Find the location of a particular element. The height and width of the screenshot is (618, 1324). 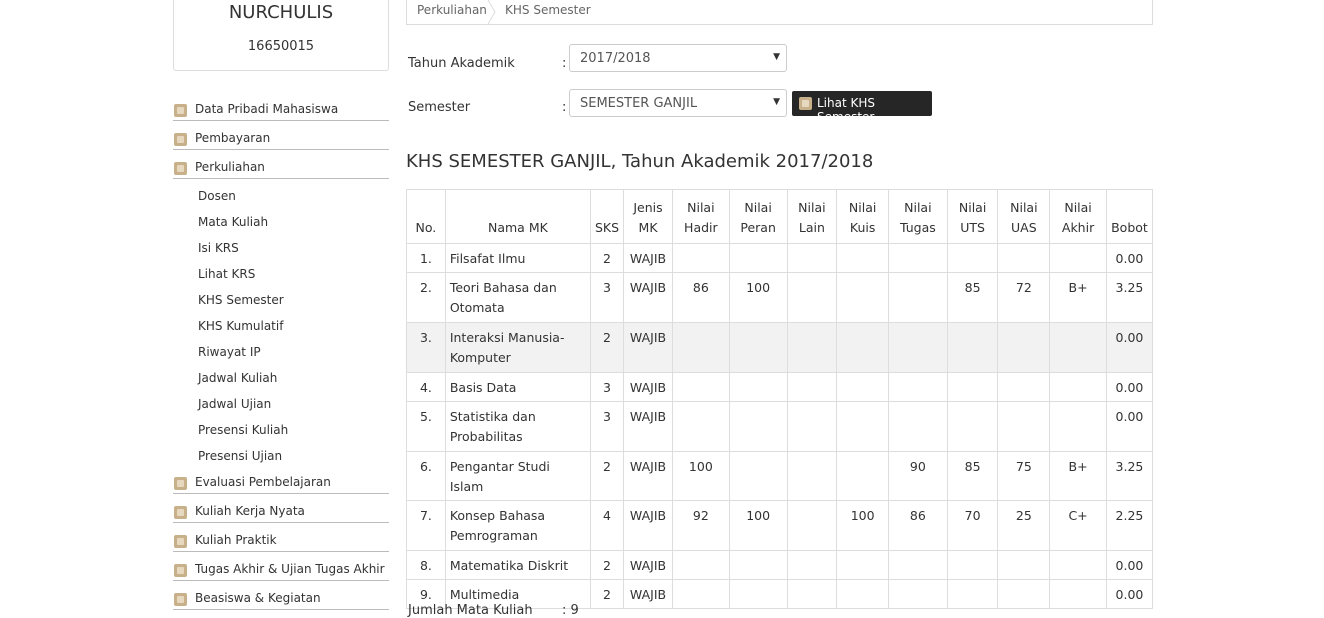

breadcrumb-current: KHS Semester is located at coordinates (548, 10).